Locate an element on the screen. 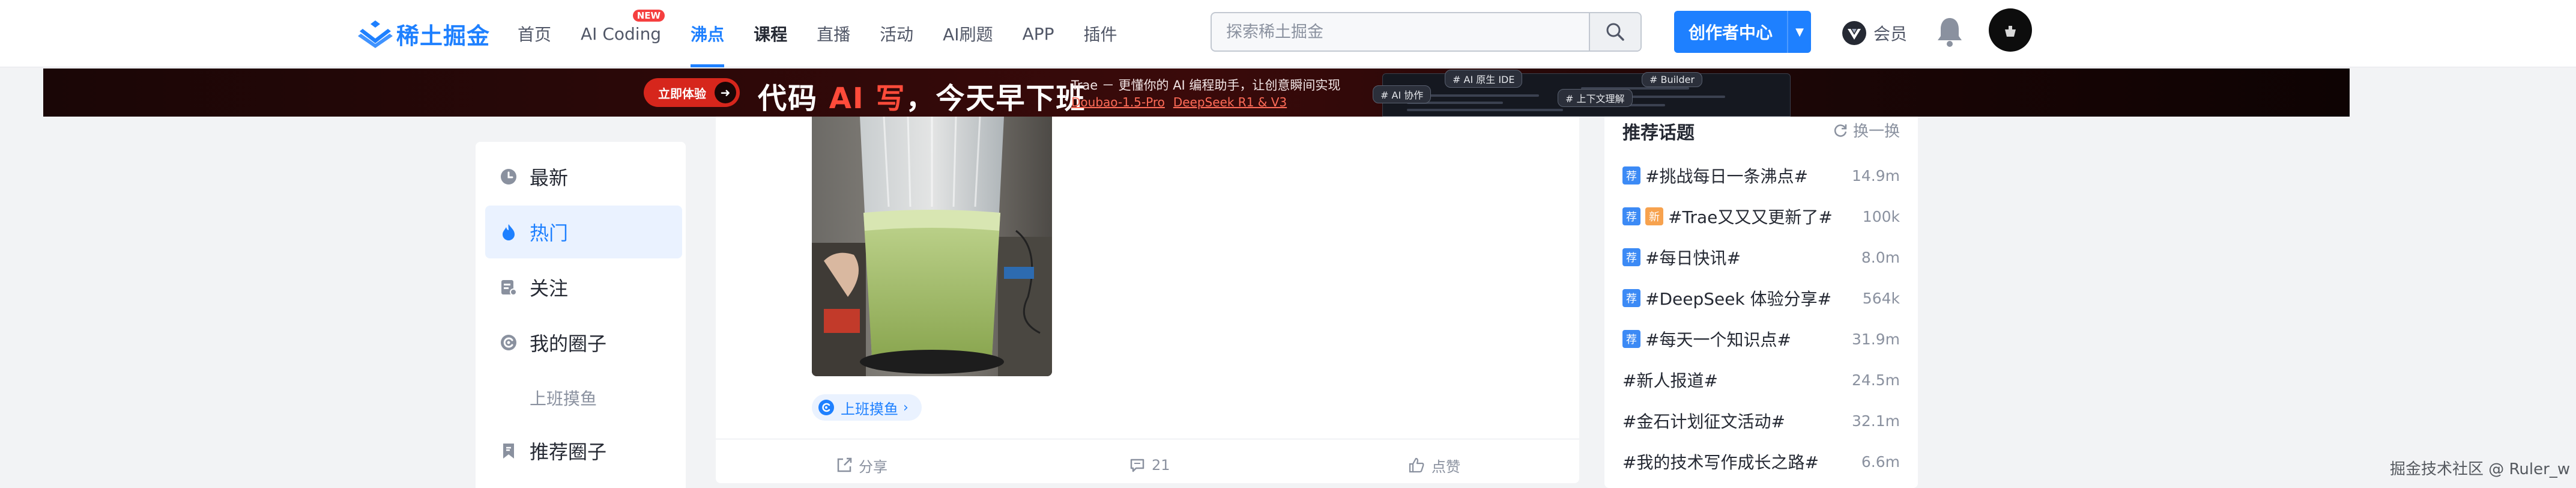  pin-image is located at coordinates (932, 246).